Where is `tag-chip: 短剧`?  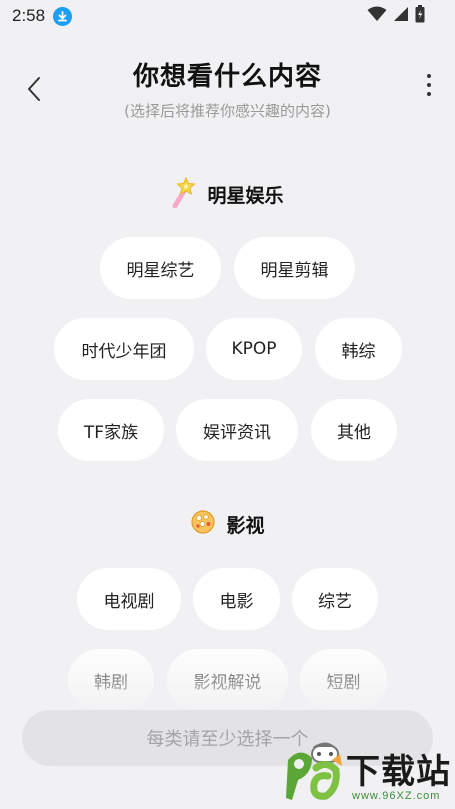 tag-chip: 短剧 is located at coordinates (343, 680).